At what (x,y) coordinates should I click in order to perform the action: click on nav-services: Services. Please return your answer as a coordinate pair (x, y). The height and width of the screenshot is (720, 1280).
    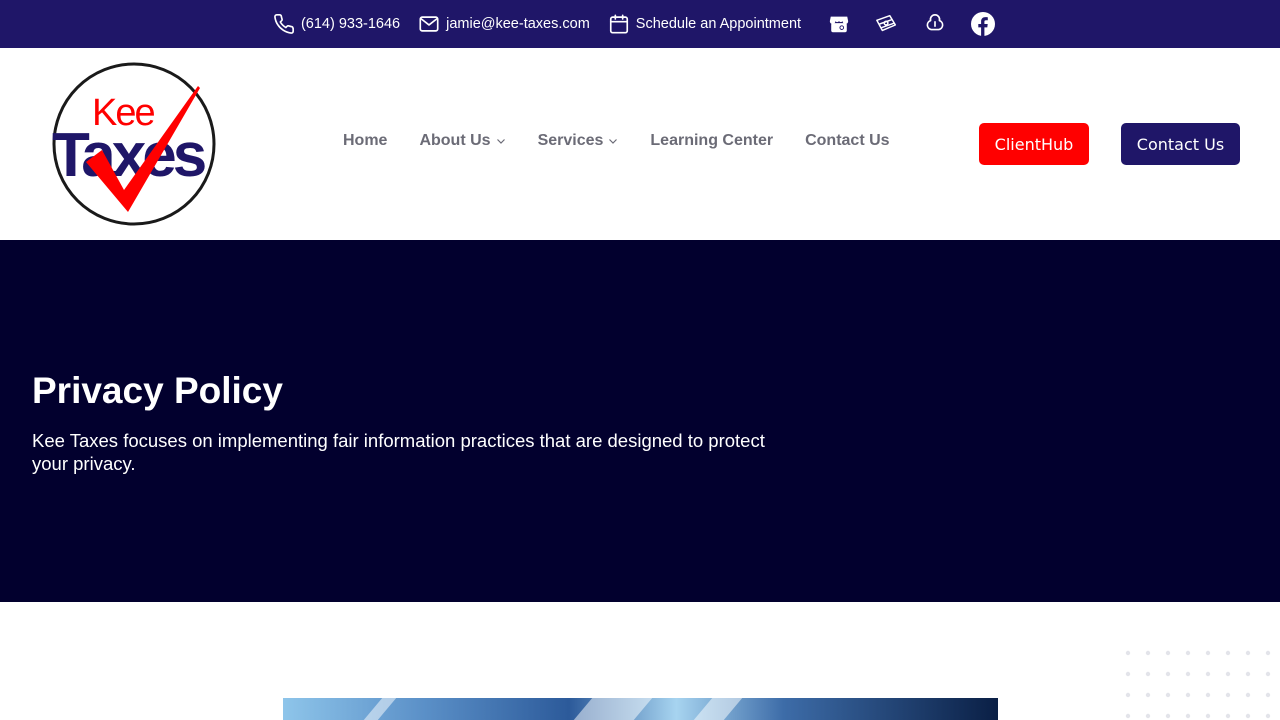
    Looking at the image, I should click on (578, 141).